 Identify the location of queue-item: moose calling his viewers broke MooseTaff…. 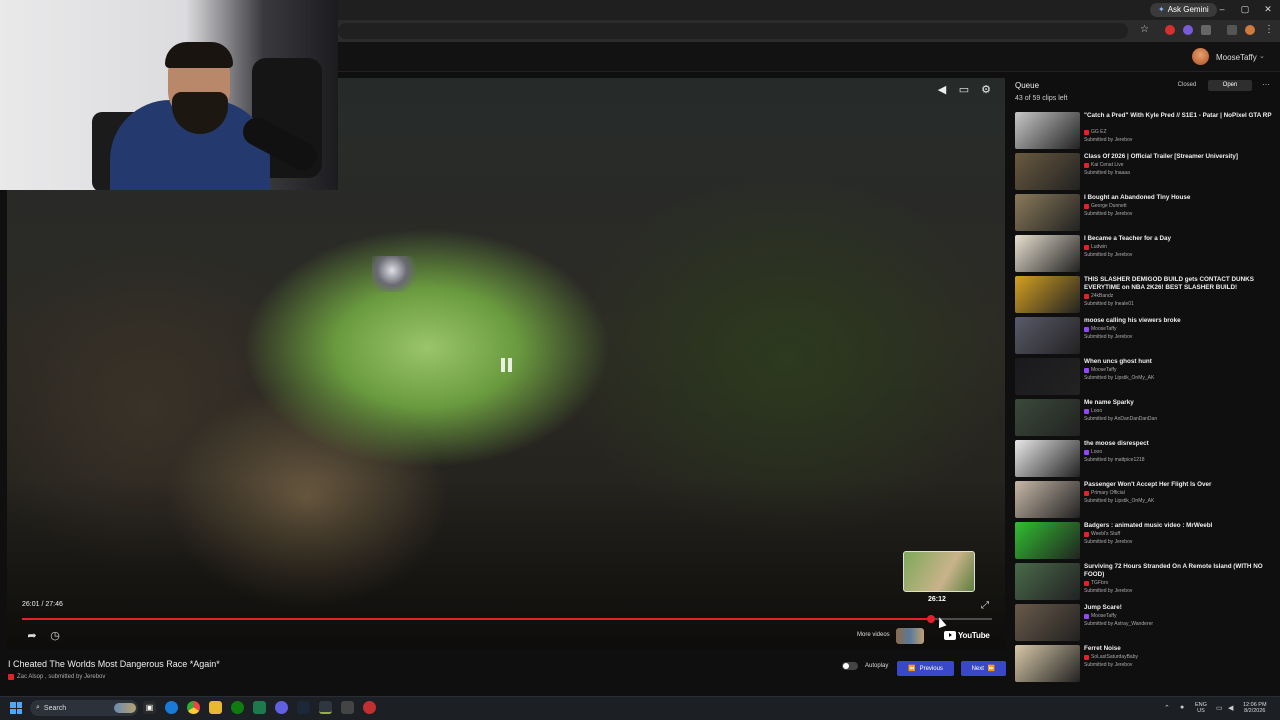
(1146, 336).